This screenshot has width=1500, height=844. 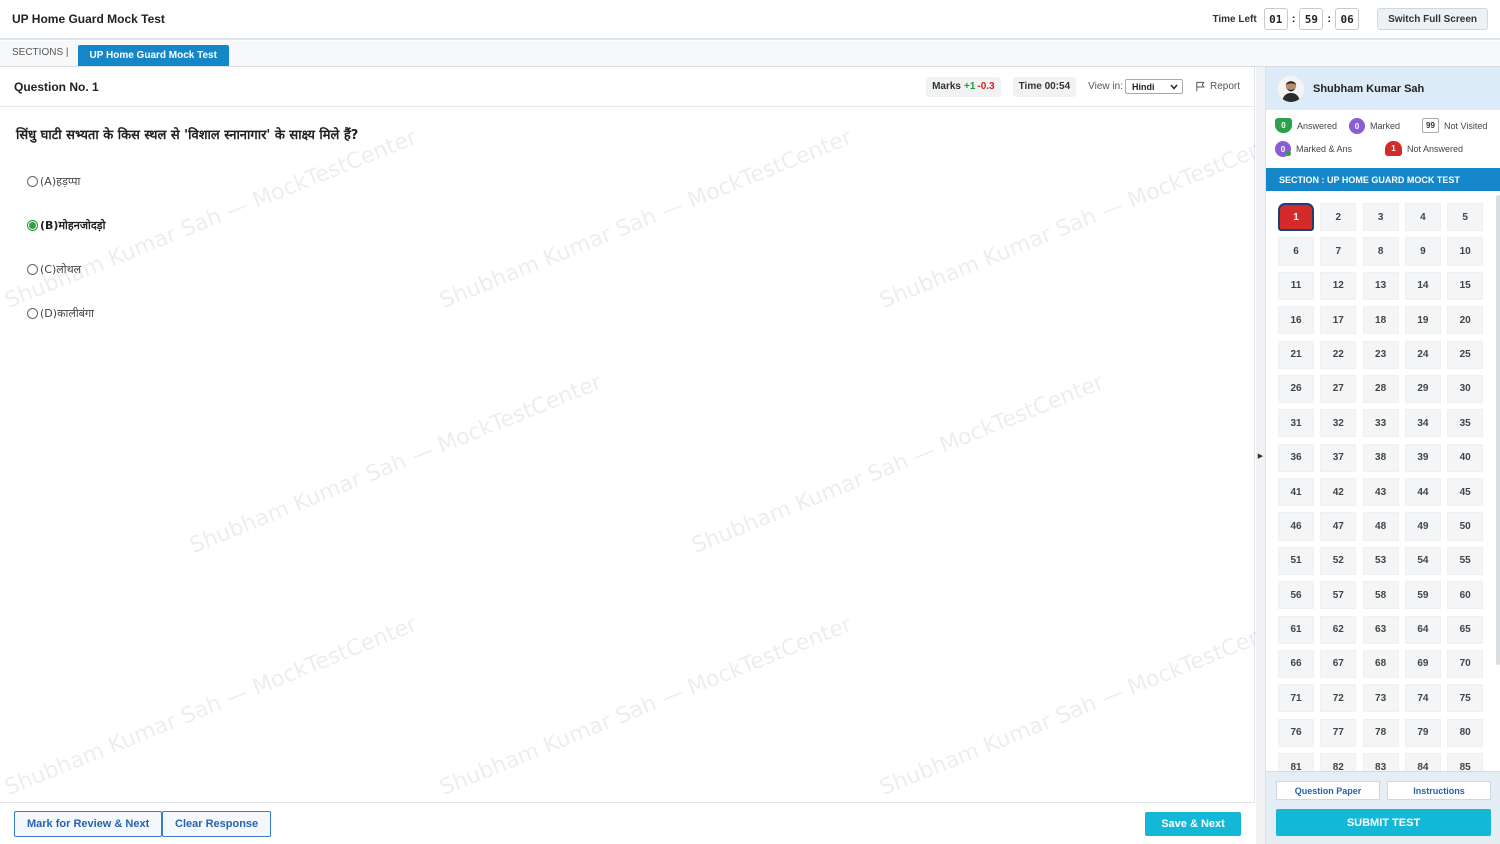 What do you see at coordinates (1296, 762) in the screenshot?
I see `question-button-81: 81` at bounding box center [1296, 762].